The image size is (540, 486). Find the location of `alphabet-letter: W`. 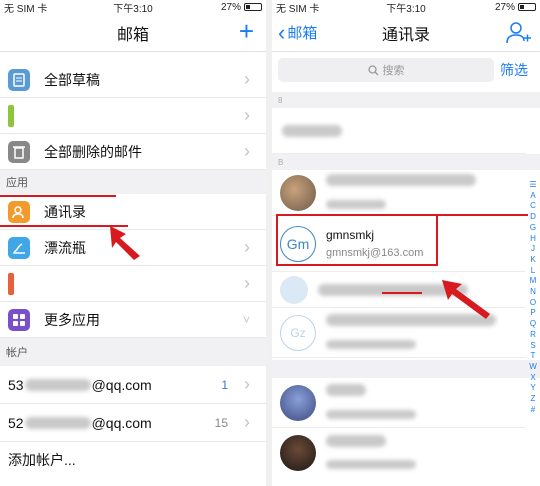

alphabet-letter: W is located at coordinates (533, 367).